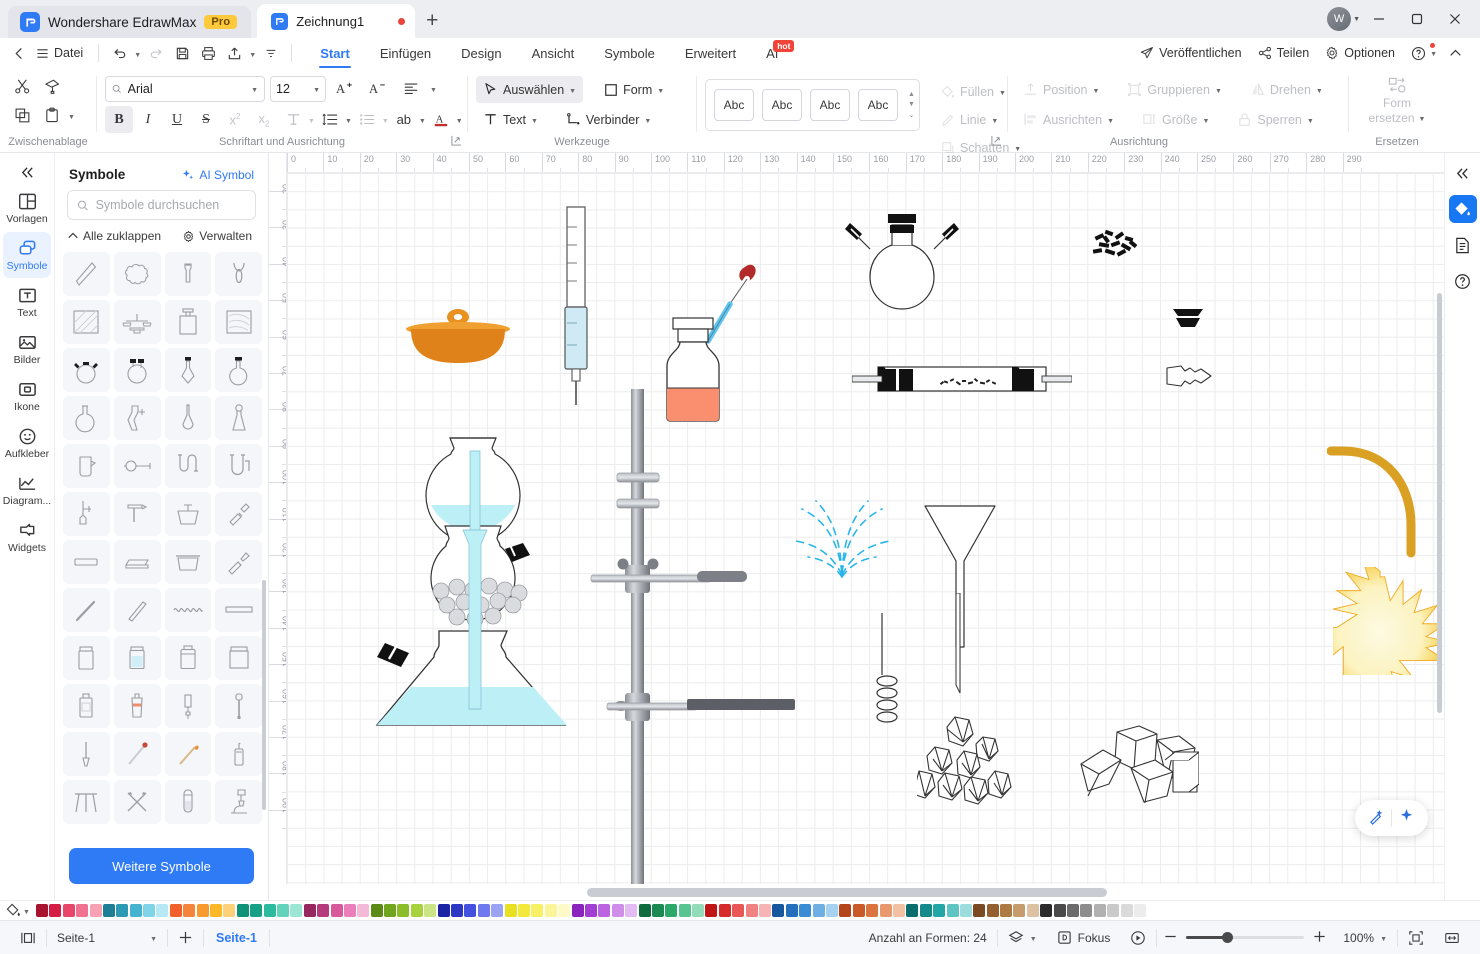  I want to click on tab-symbole: Symbole, so click(629, 53).